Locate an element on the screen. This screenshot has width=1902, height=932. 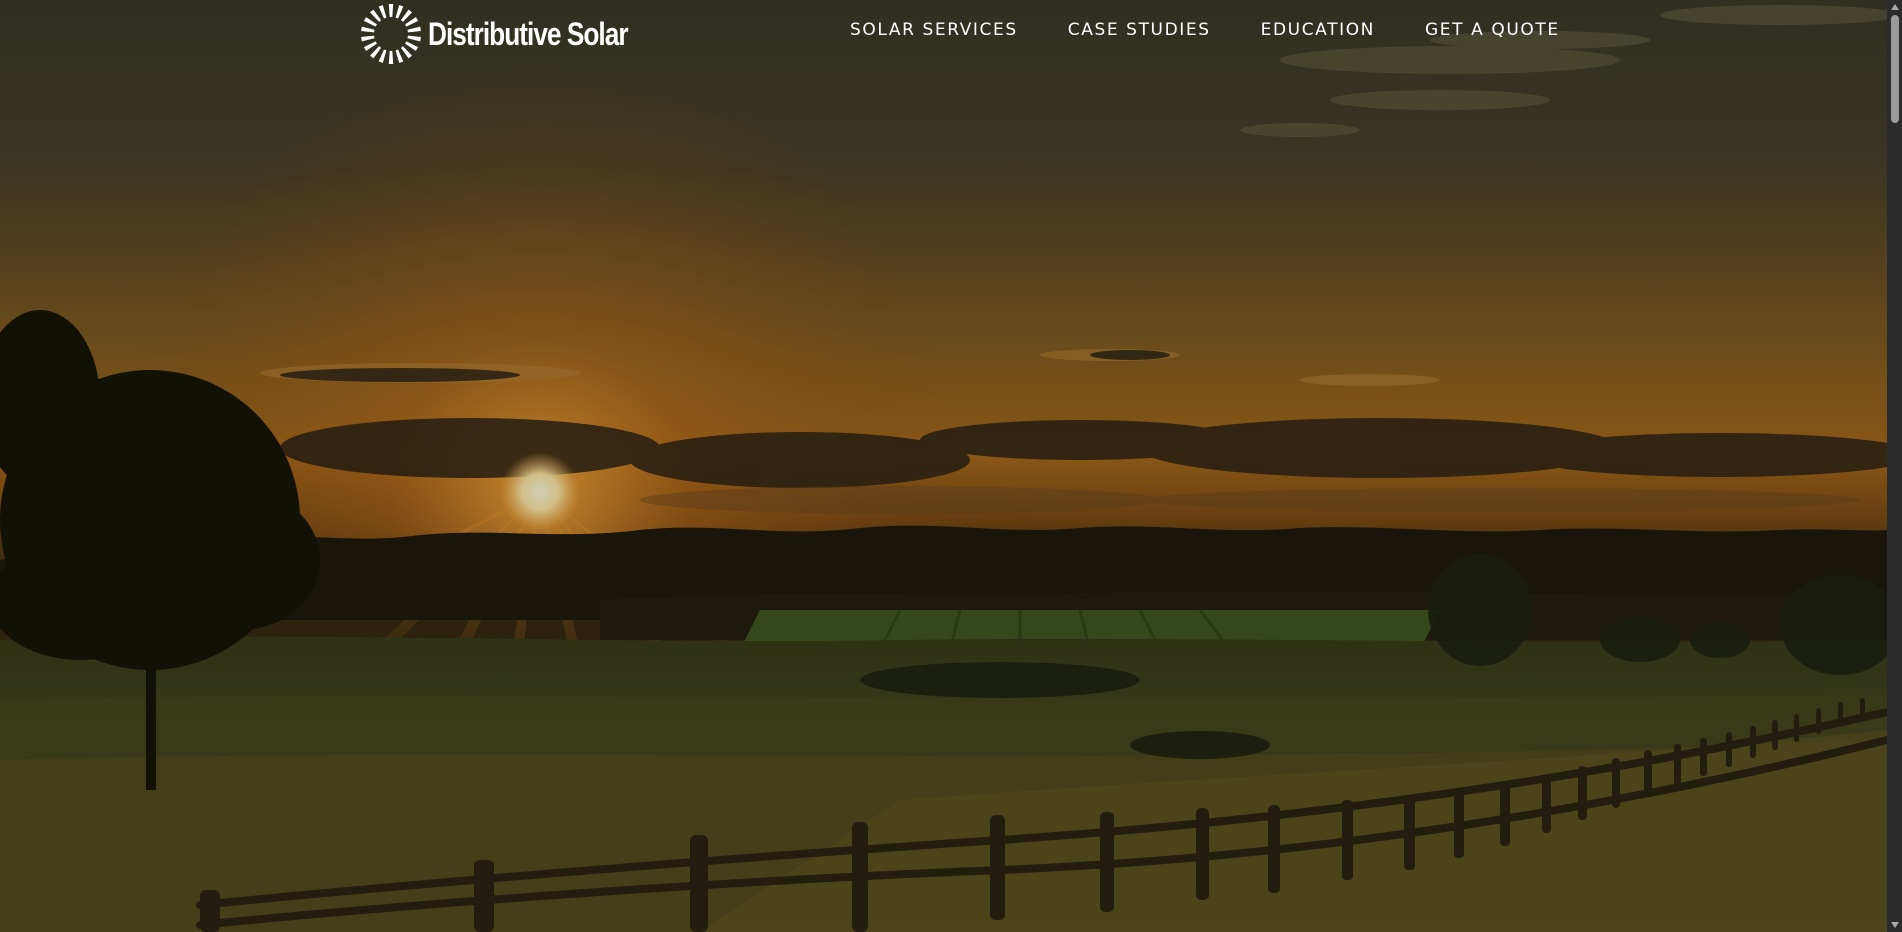
scrollbar-thumb is located at coordinates (1895, 69).